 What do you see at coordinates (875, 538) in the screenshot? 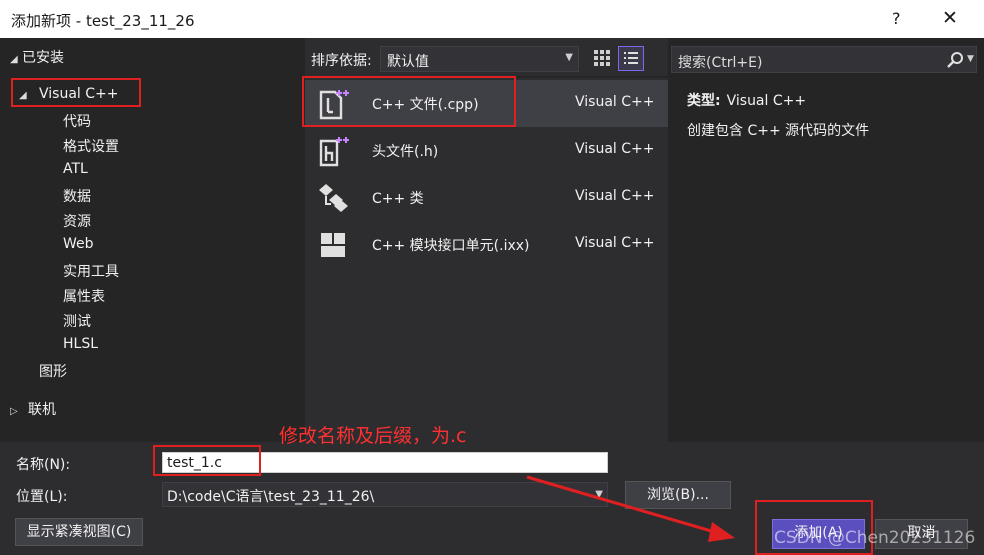
I see `watermark: CSDN @Chen20231126` at bounding box center [875, 538].